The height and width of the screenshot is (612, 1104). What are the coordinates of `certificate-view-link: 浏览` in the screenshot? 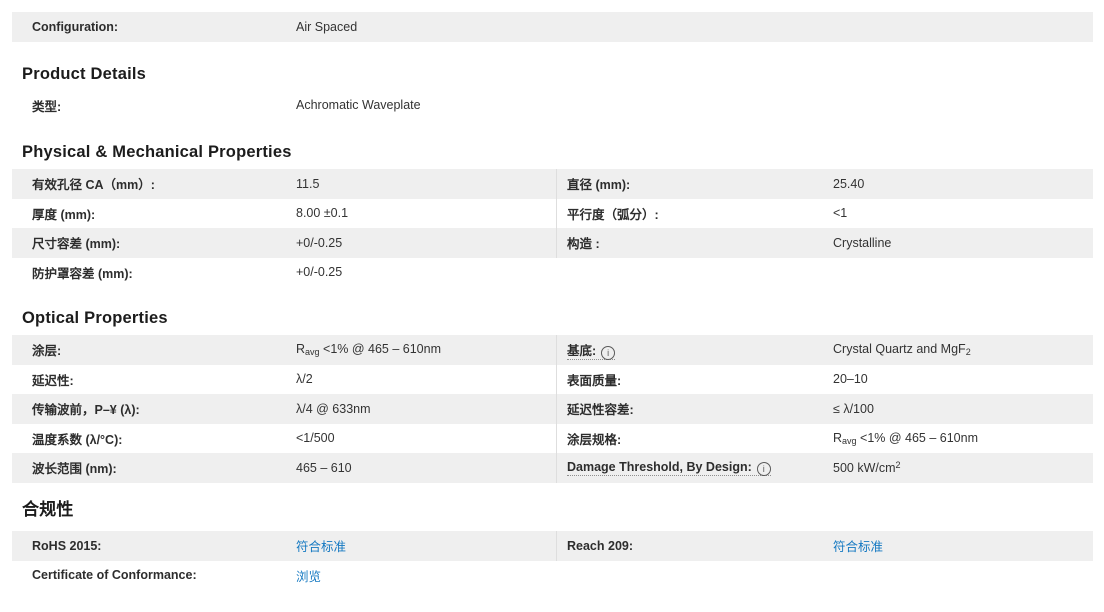 It's located at (308, 577).